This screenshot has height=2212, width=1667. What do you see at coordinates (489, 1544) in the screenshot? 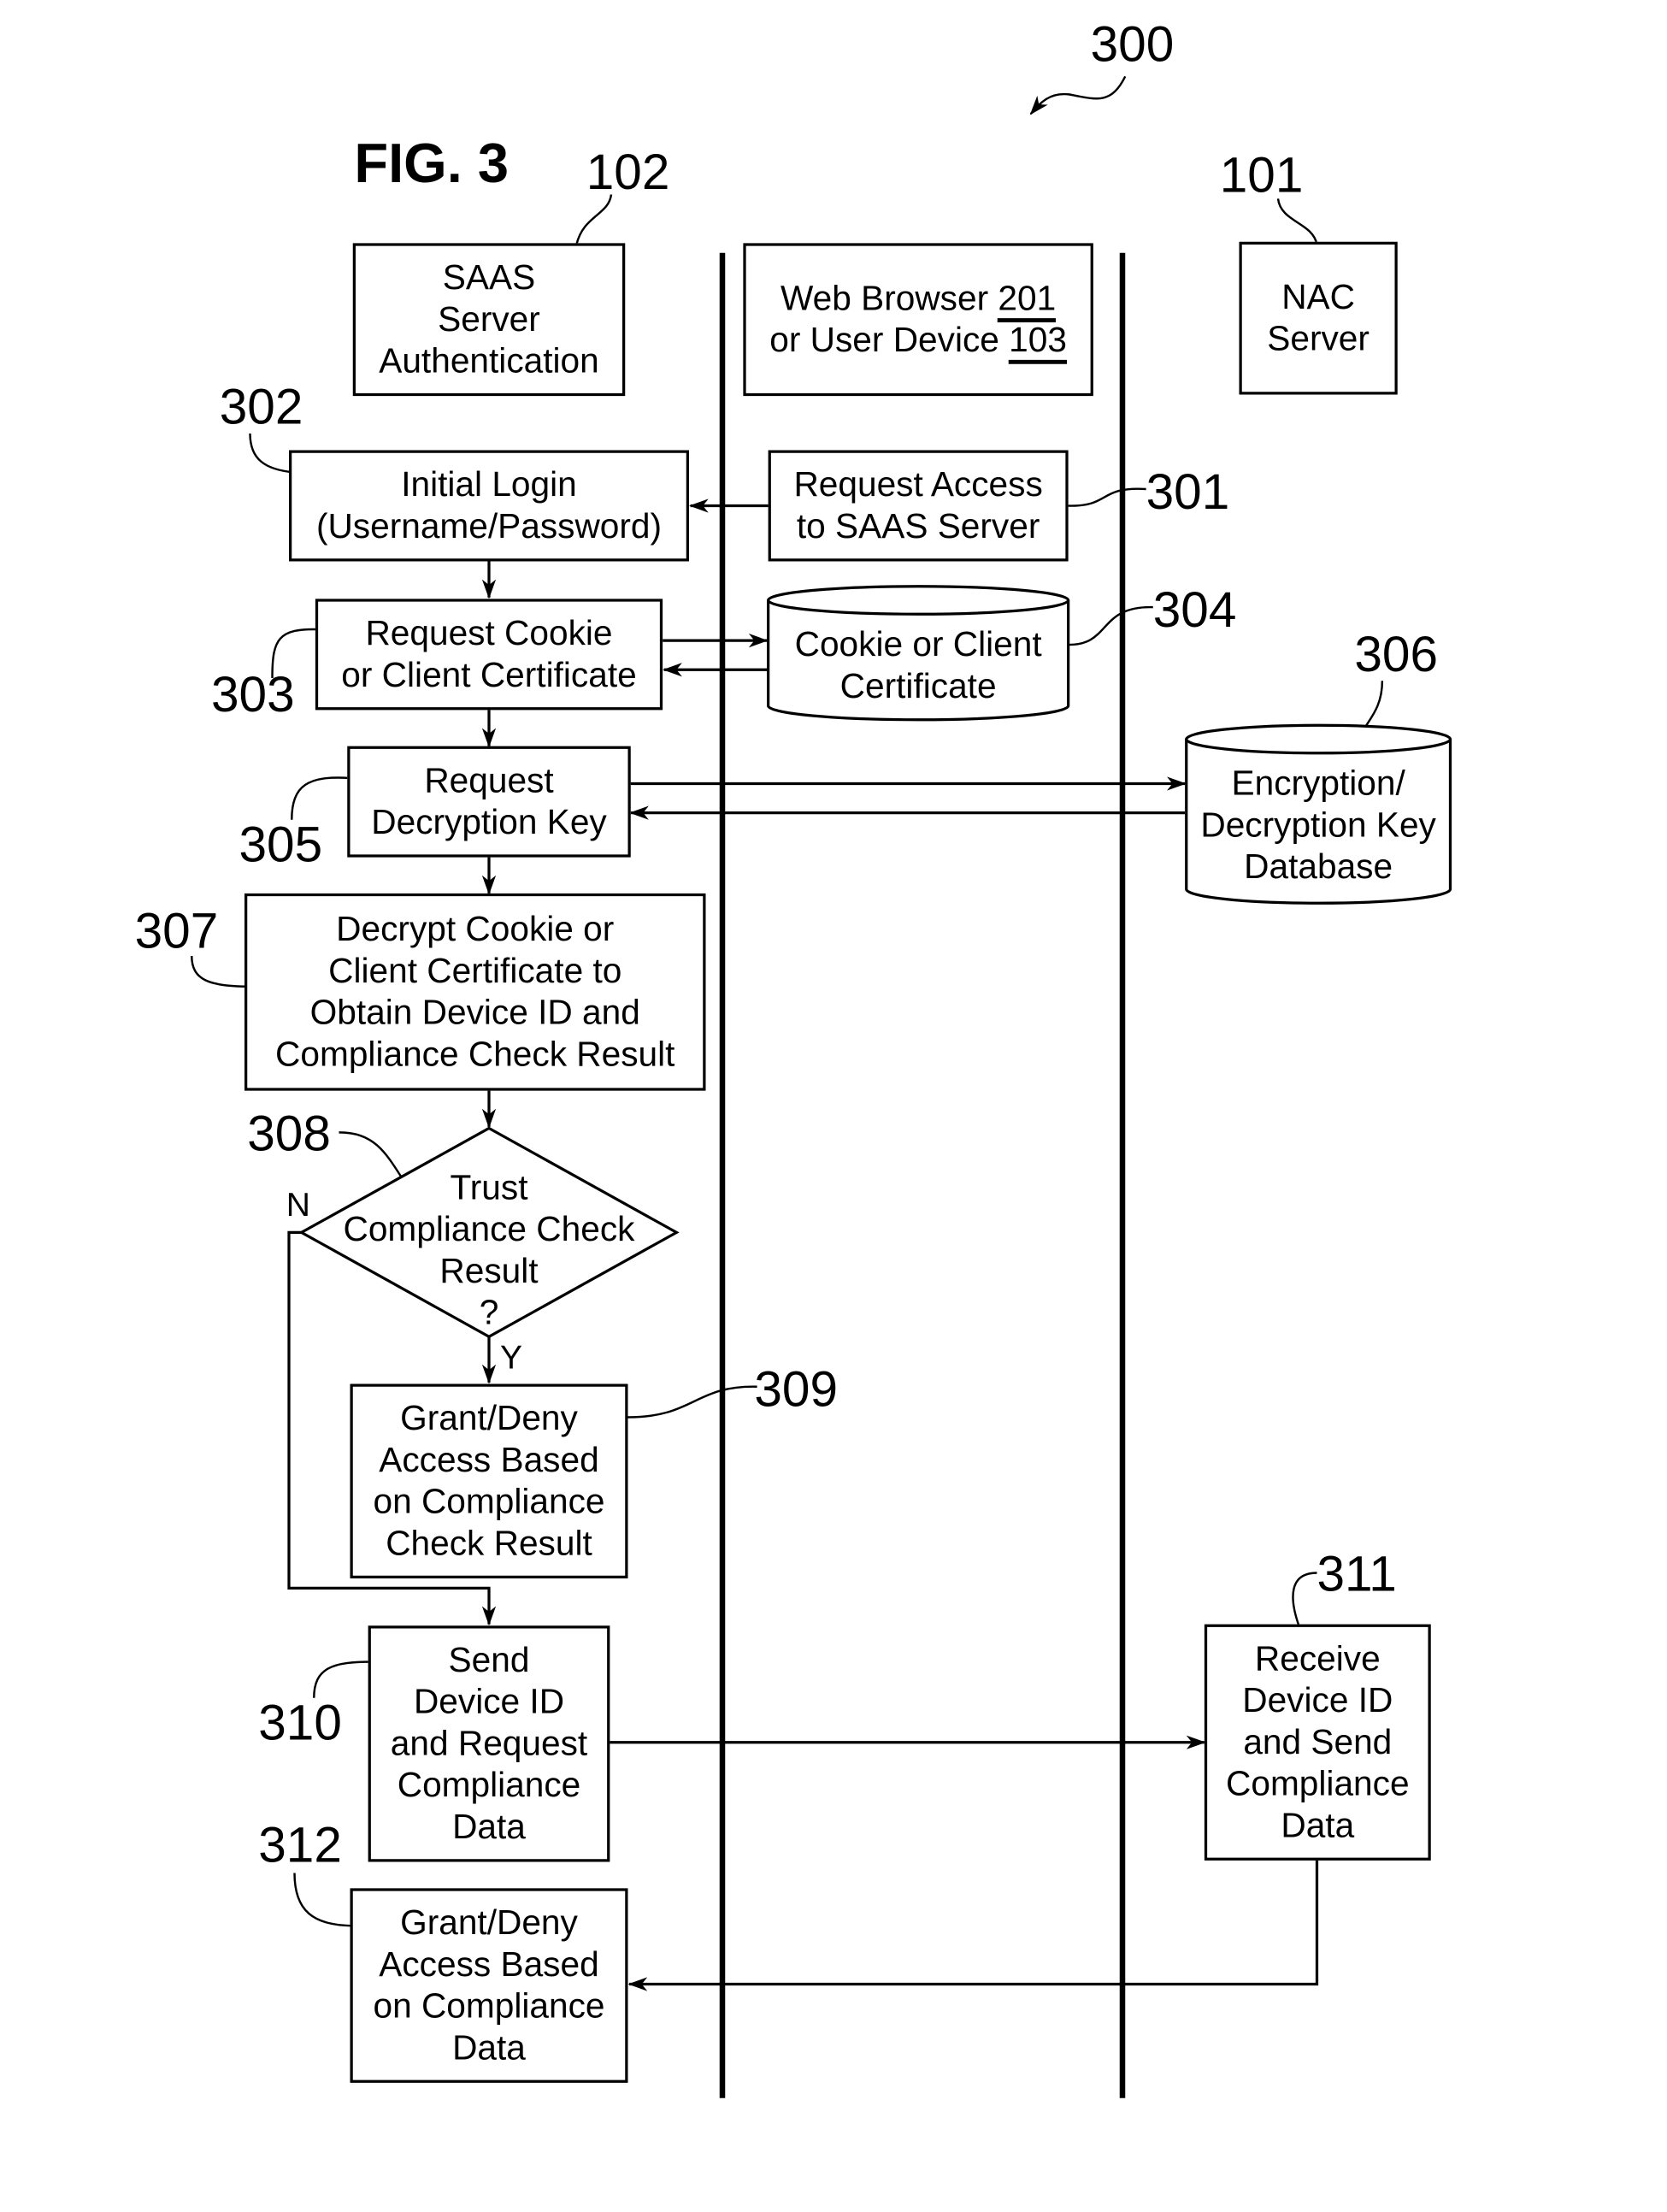
I see `step-text: Check Result` at bounding box center [489, 1544].